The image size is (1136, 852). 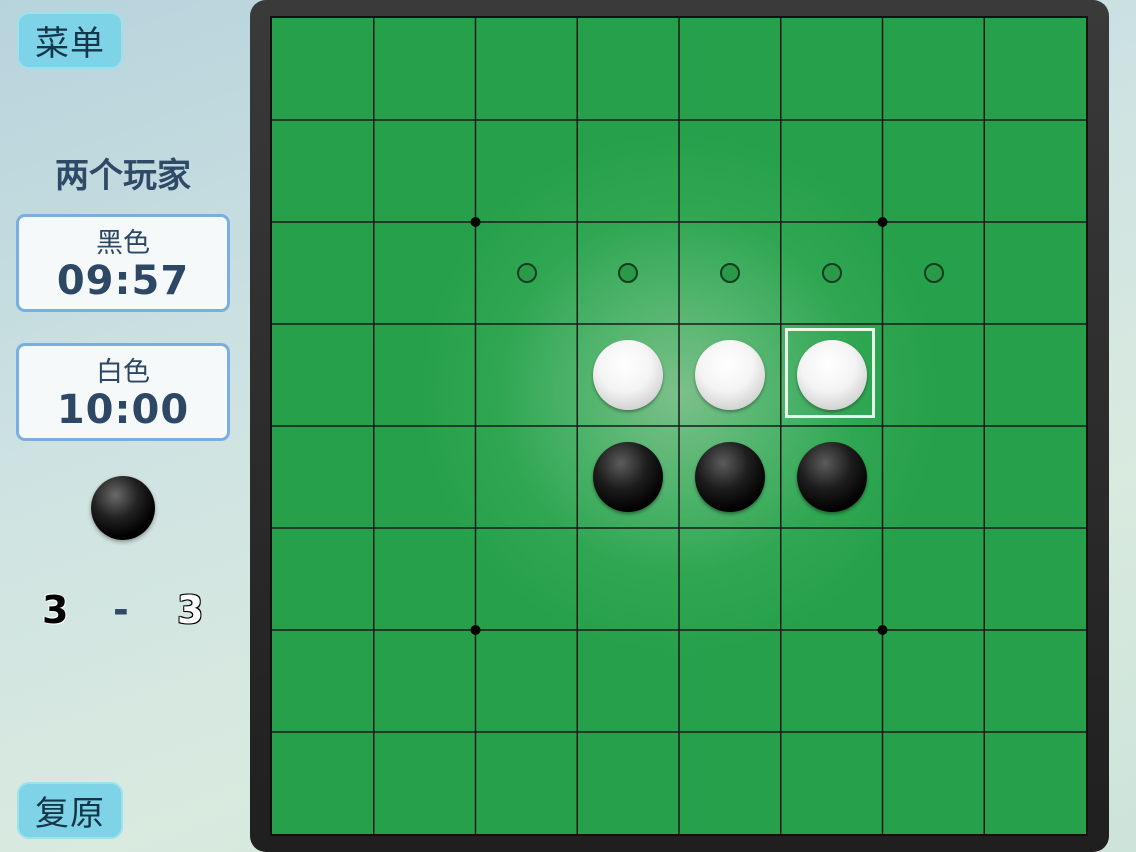 I want to click on undo-button: 复原, so click(x=70, y=810).